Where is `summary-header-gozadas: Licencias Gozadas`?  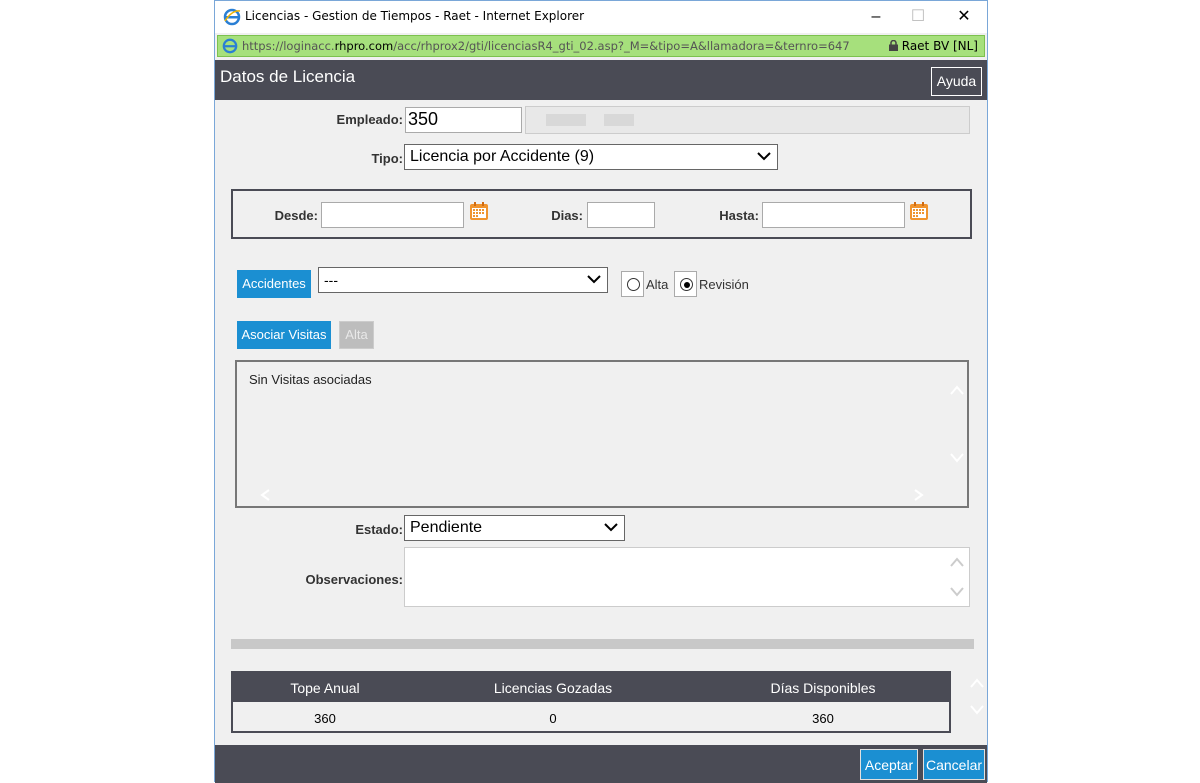
summary-header-gozadas: Licencias Gozadas is located at coordinates (553, 688).